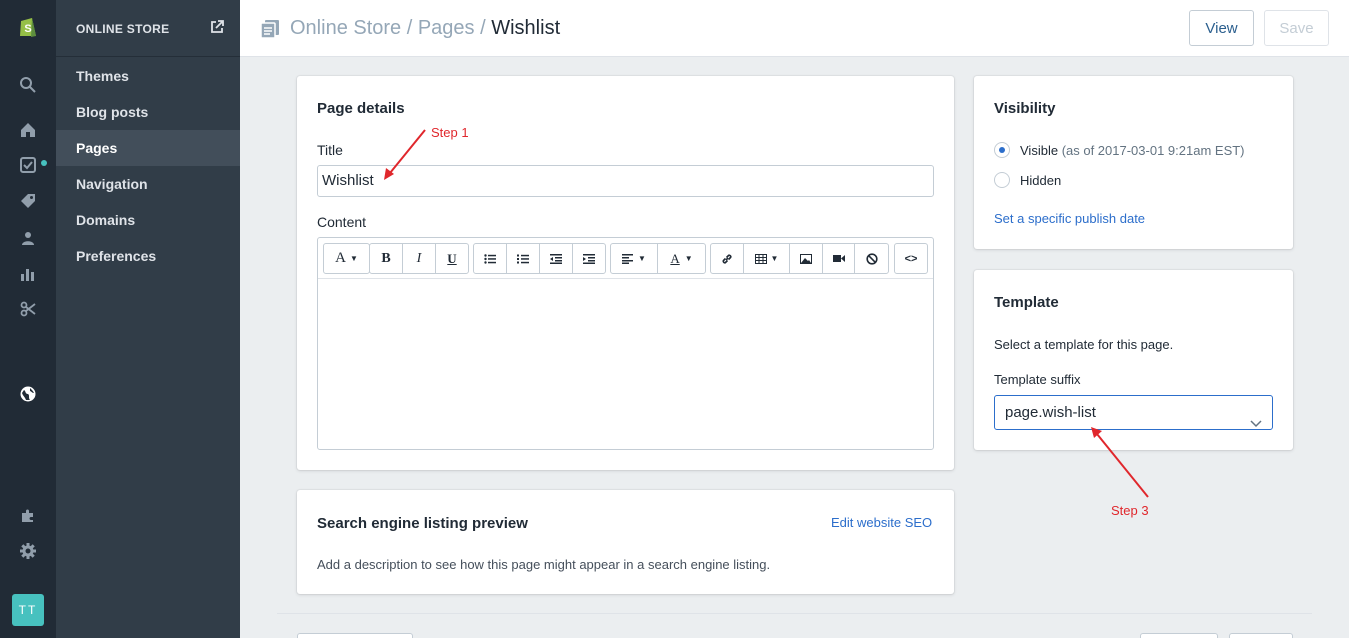  I want to click on sidebar-item-navigation: Navigation, so click(148, 184).